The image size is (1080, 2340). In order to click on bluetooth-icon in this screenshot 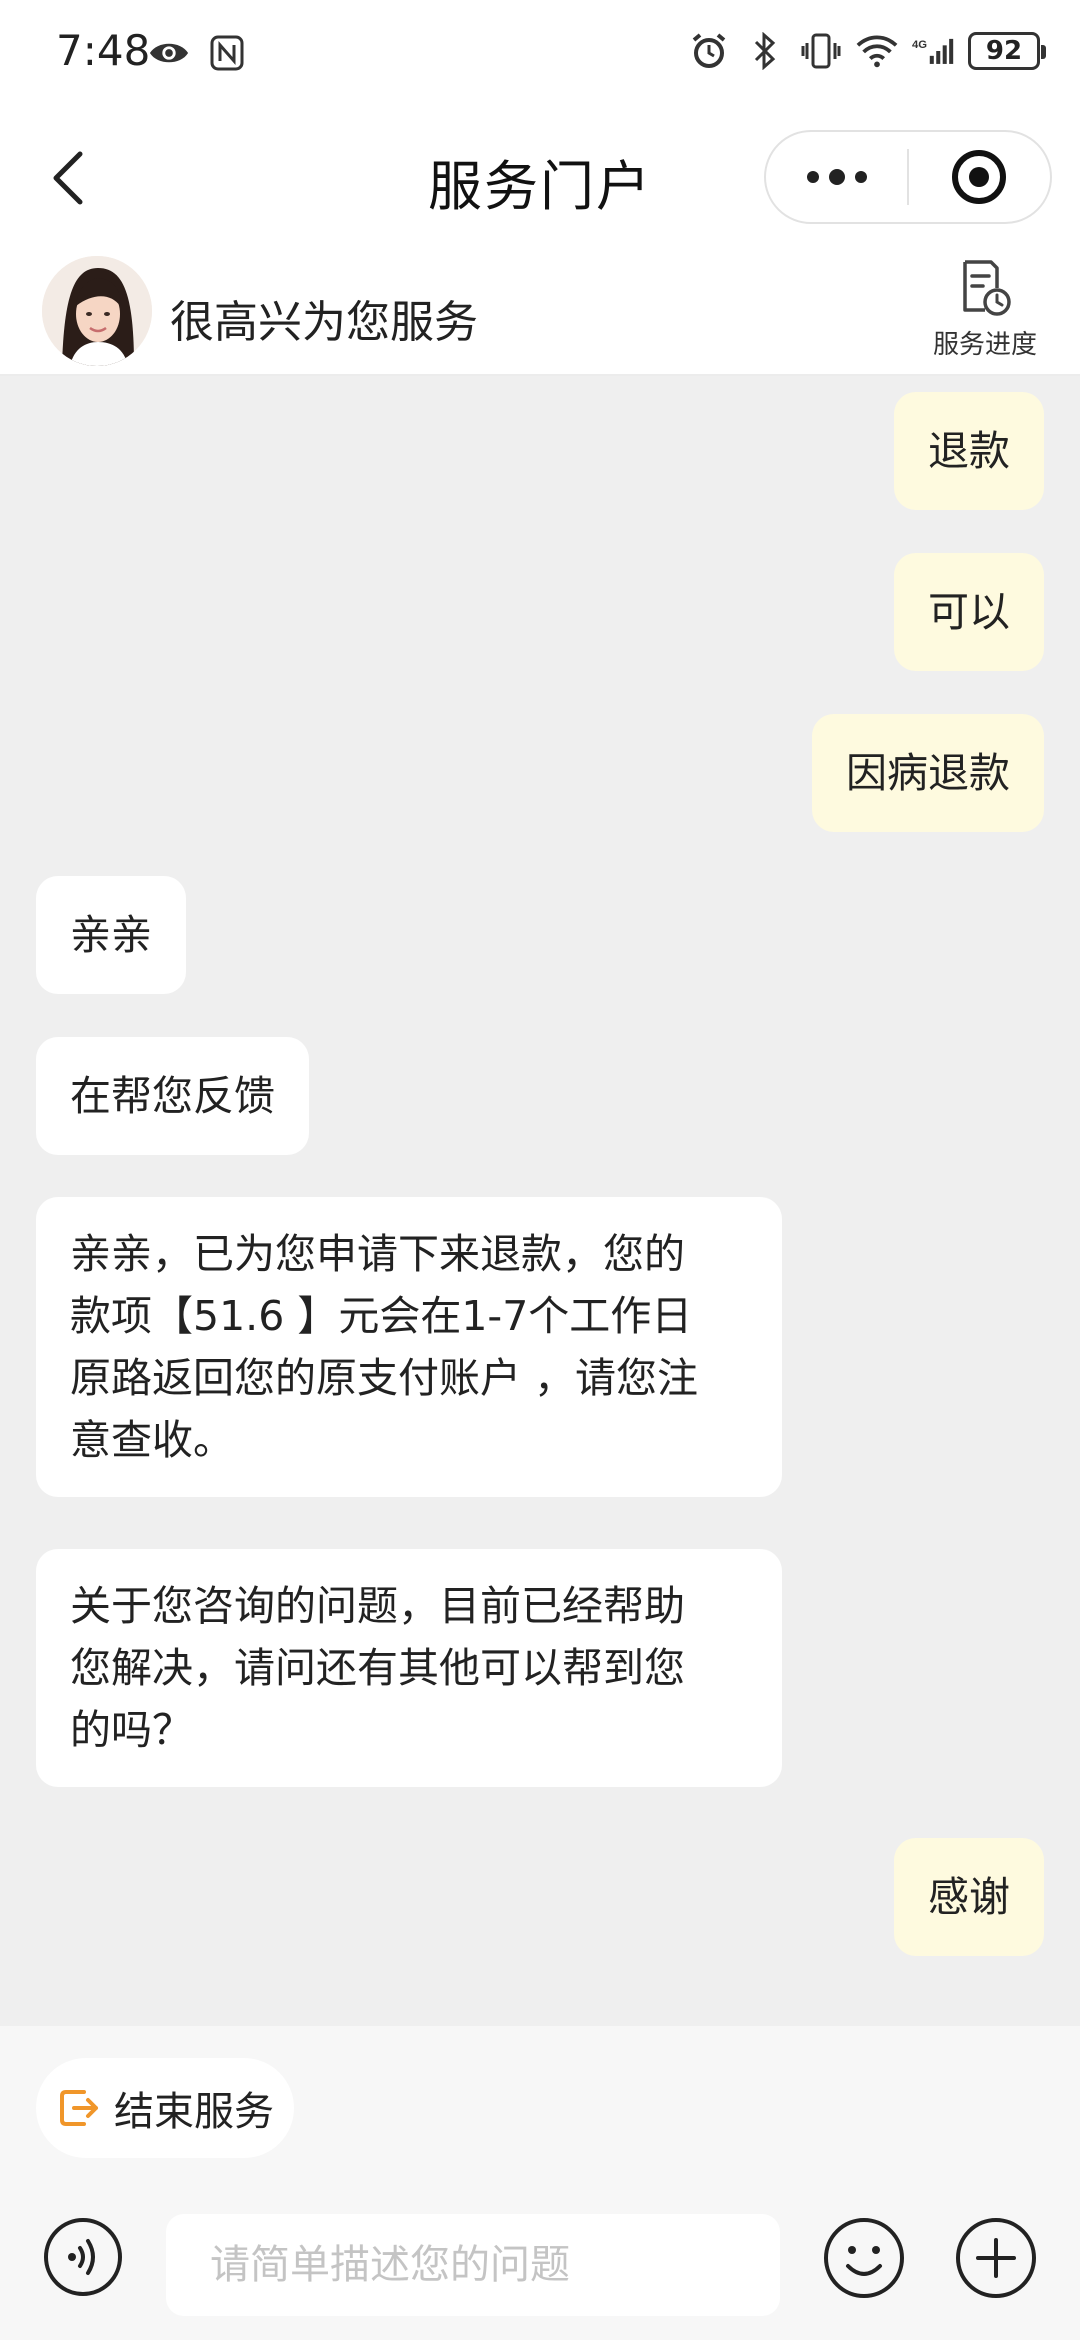, I will do `click(765, 51)`.